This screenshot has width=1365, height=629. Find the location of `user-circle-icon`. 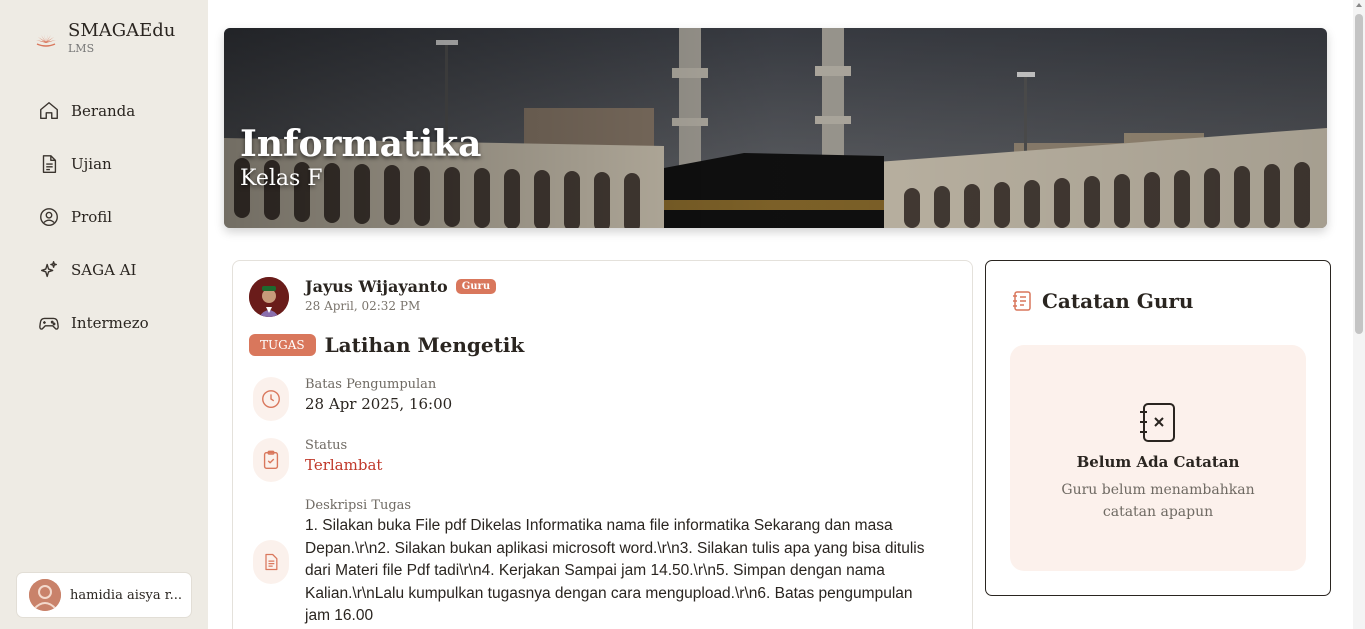

user-circle-icon is located at coordinates (49, 216).